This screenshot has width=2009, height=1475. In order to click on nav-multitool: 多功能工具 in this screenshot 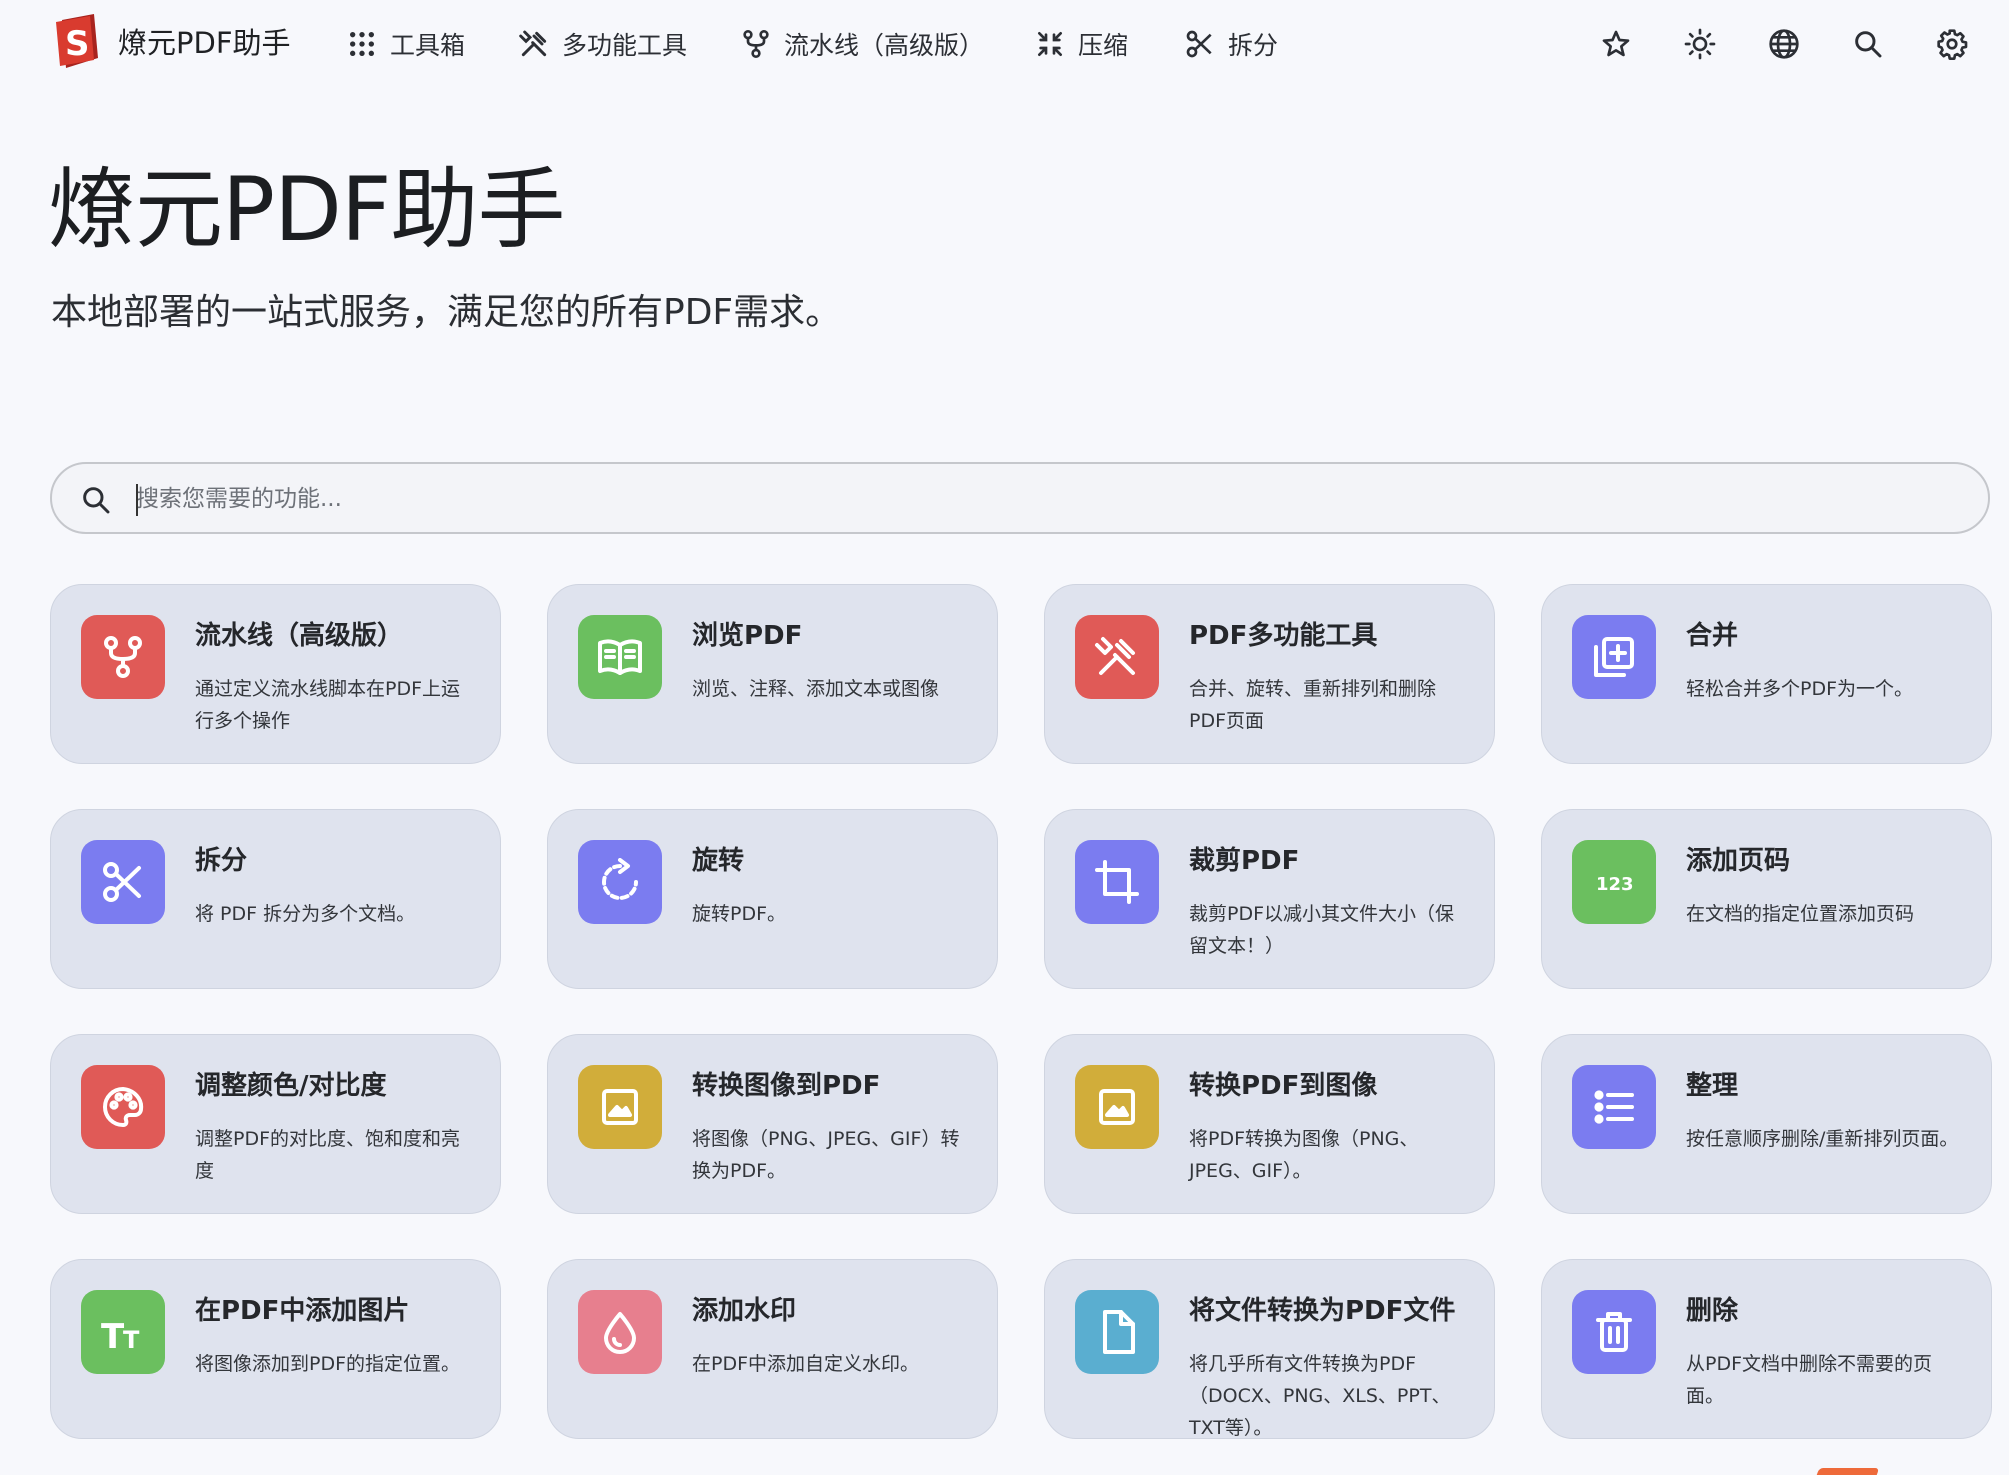, I will do `click(602, 44)`.